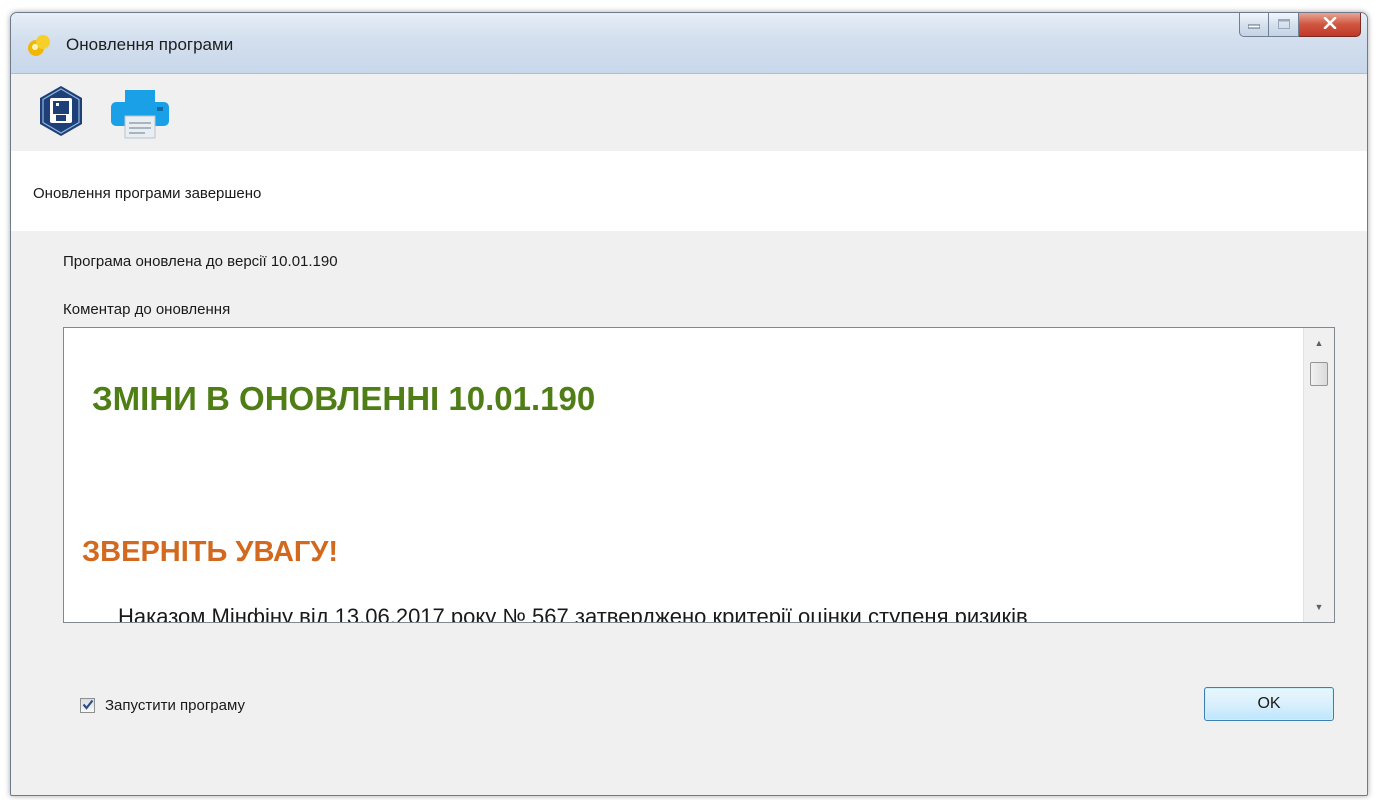 This screenshot has height=800, width=1375. I want to click on window-controls, so click(1300, 26).